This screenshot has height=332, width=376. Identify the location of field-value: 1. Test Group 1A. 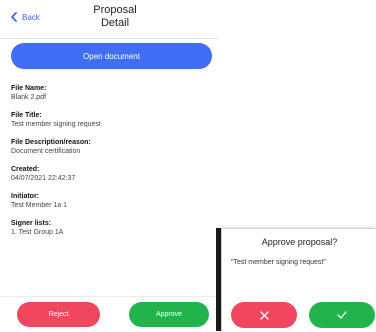
(37, 232).